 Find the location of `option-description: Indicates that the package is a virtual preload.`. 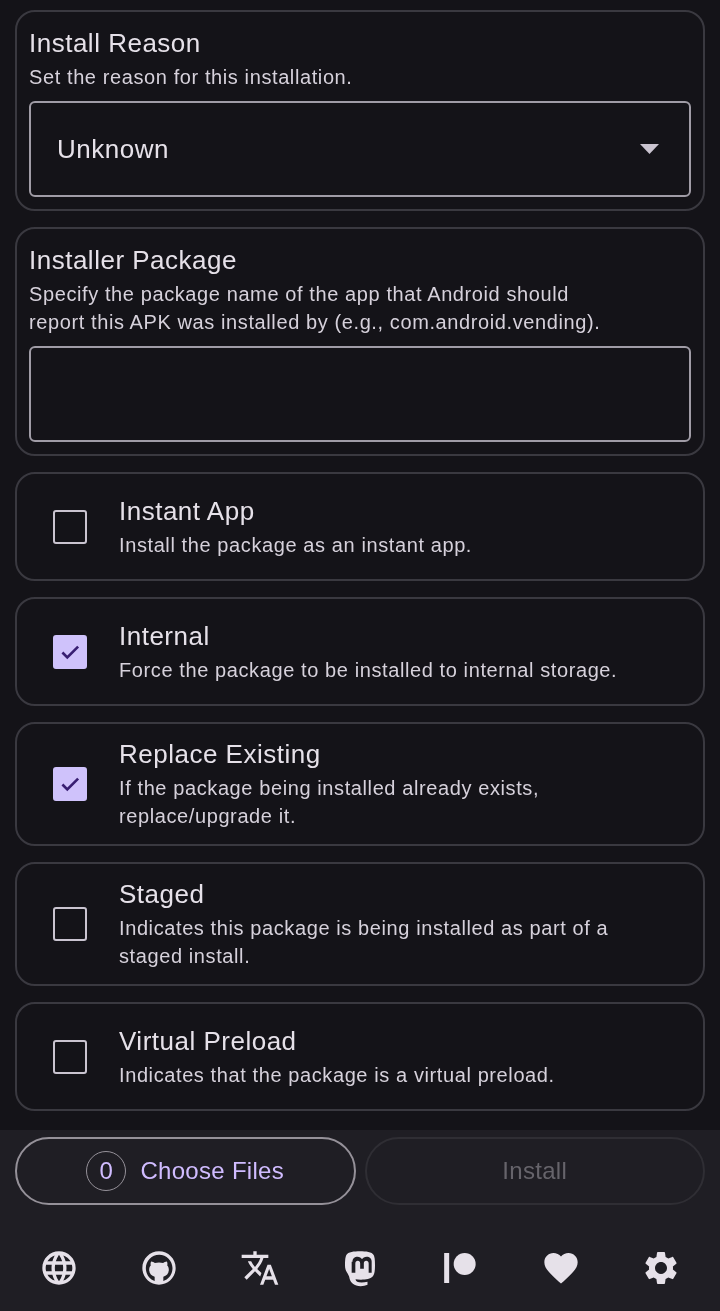

option-description: Indicates that the package is a virtual preload. is located at coordinates (337, 1075).